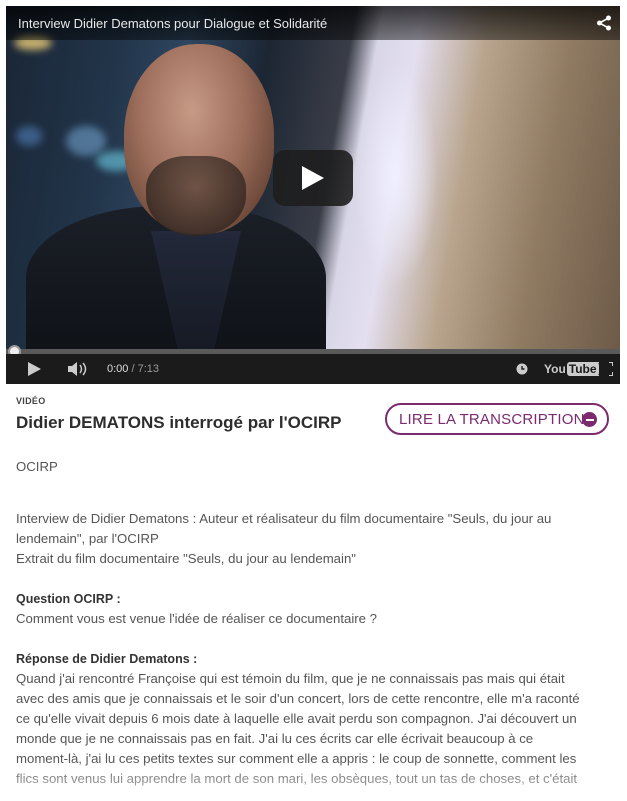 This screenshot has width=627, height=801. Describe the element at coordinates (107, 659) in the screenshot. I see `answer-label: Réponse de Didier Dematons :` at that location.